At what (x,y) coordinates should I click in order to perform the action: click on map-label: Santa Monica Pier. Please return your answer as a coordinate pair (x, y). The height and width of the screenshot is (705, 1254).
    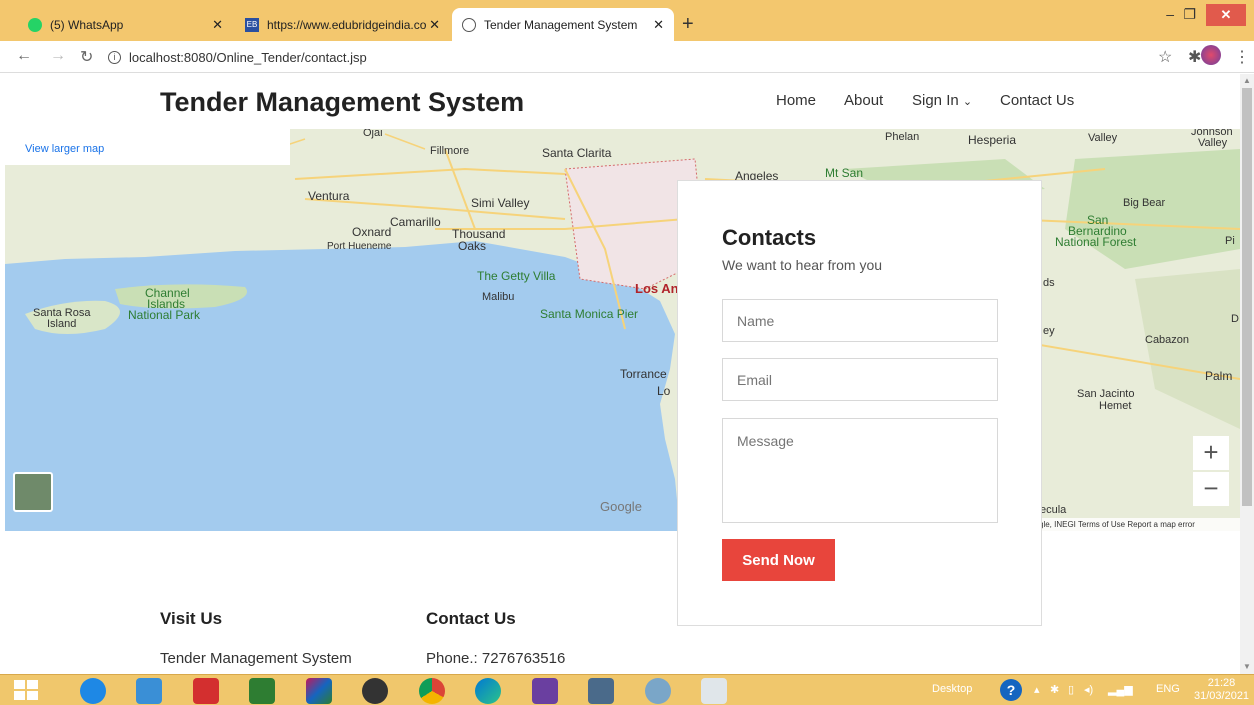
    Looking at the image, I should click on (589, 314).